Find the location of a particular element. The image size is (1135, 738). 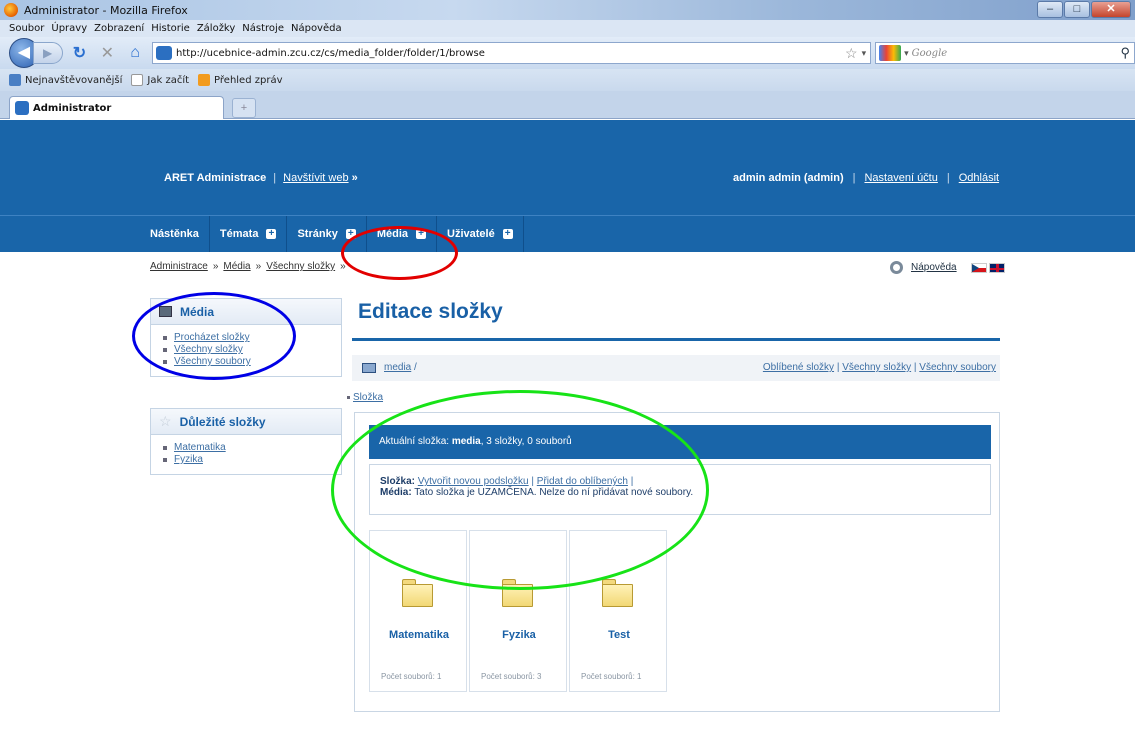

folder-link: Složka is located at coordinates (368, 397).